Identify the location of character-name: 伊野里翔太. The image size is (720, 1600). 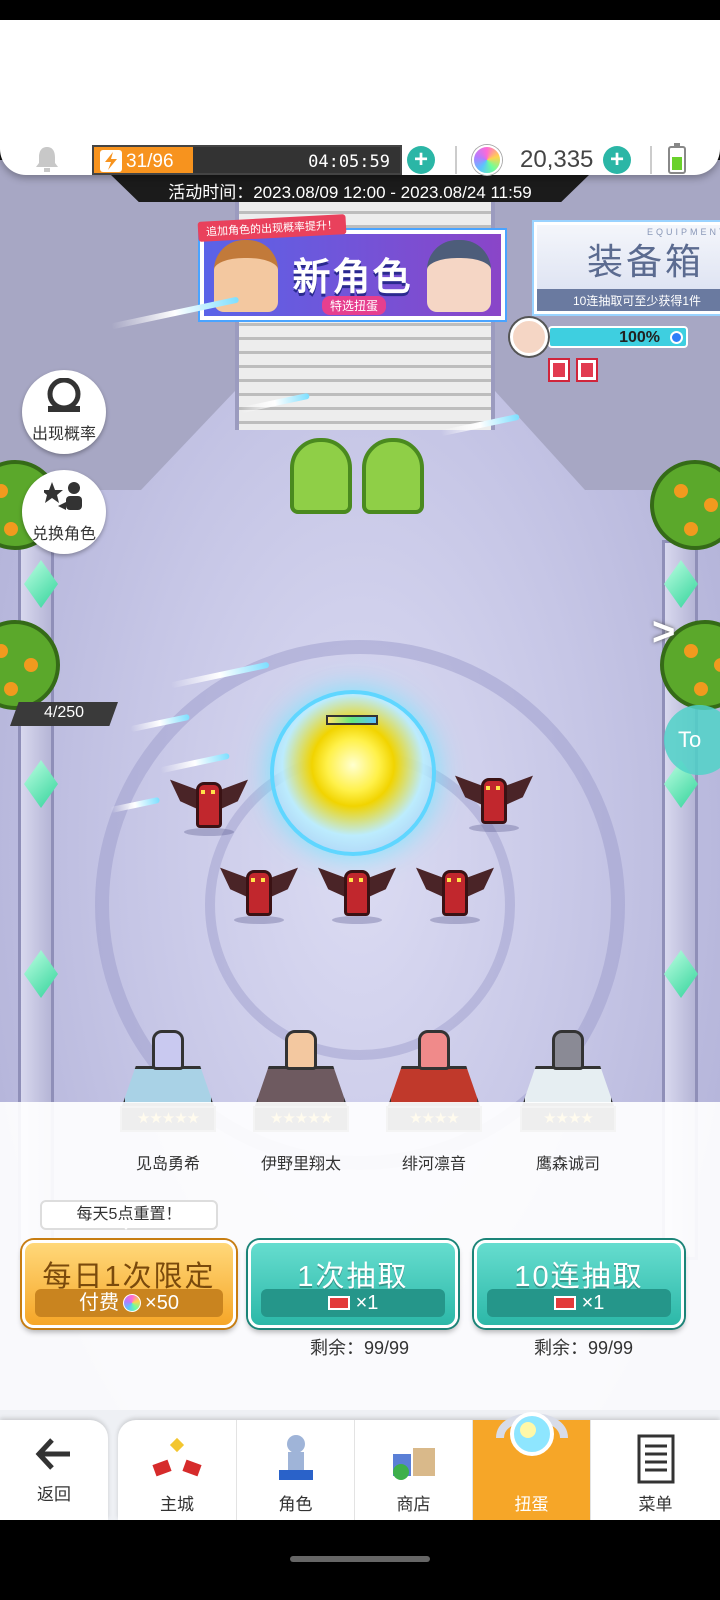
(300, 1164).